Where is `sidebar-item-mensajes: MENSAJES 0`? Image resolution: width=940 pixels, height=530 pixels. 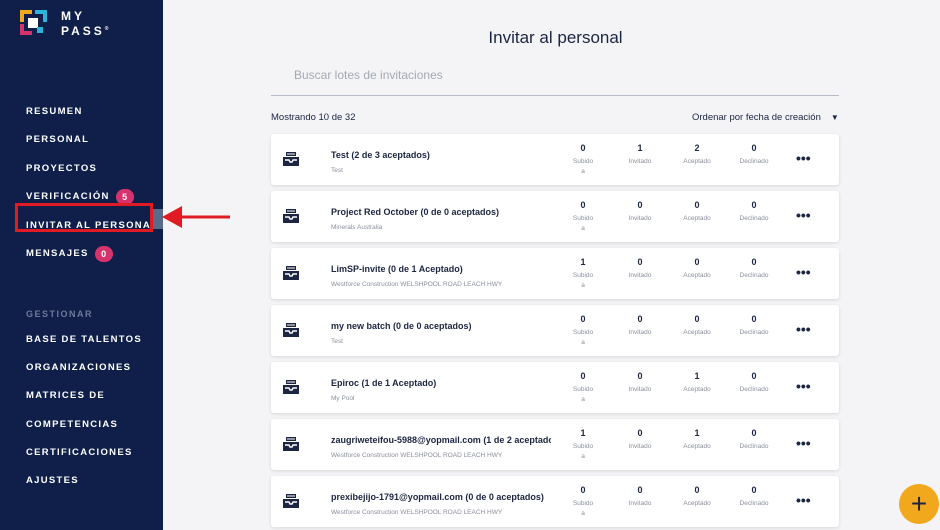
sidebar-item-mensajes: MENSAJES 0 is located at coordinates (92, 254).